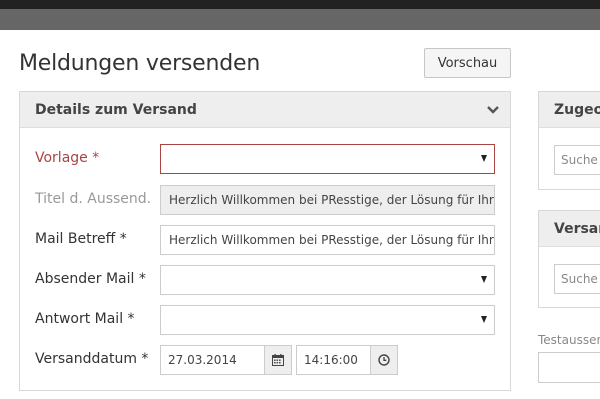  I want to click on zugeordnet-search-input: Suche n, so click(577, 160).